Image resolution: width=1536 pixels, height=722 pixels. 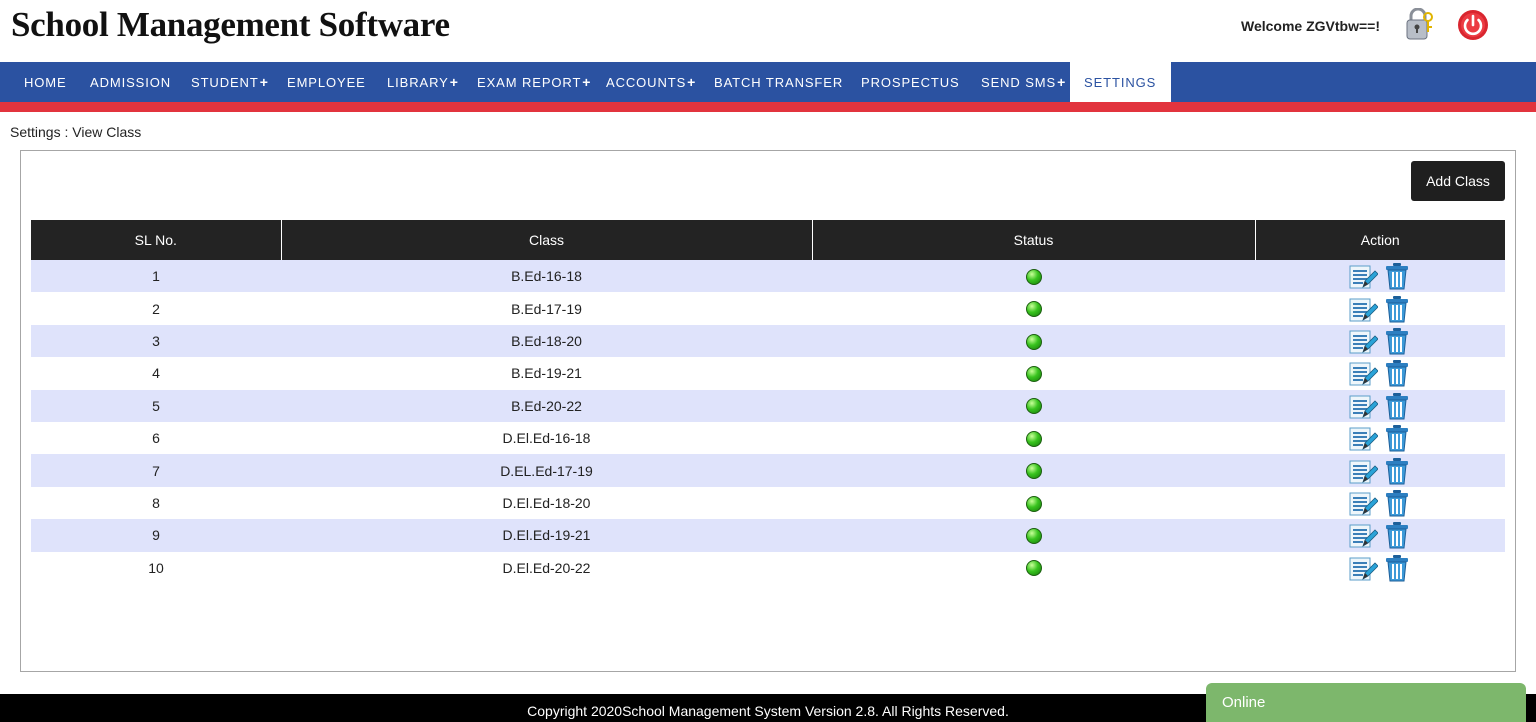 What do you see at coordinates (46, 82) in the screenshot?
I see `nav-home: HOME` at bounding box center [46, 82].